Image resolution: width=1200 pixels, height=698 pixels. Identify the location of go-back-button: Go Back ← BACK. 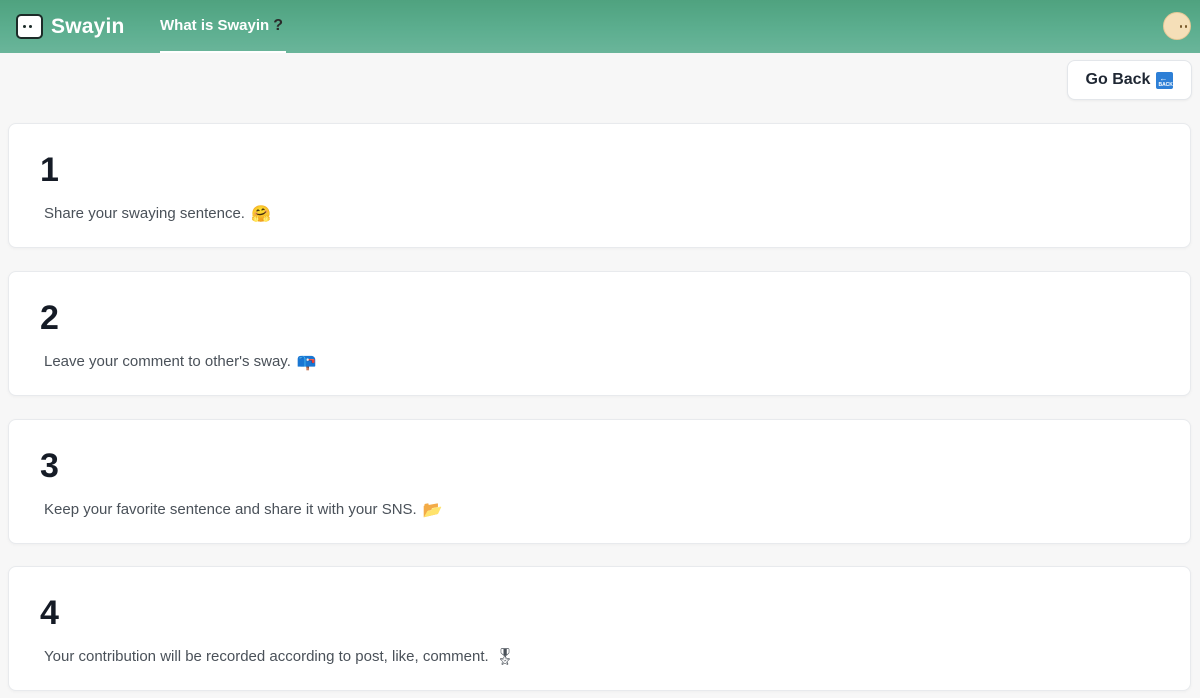
(1129, 80).